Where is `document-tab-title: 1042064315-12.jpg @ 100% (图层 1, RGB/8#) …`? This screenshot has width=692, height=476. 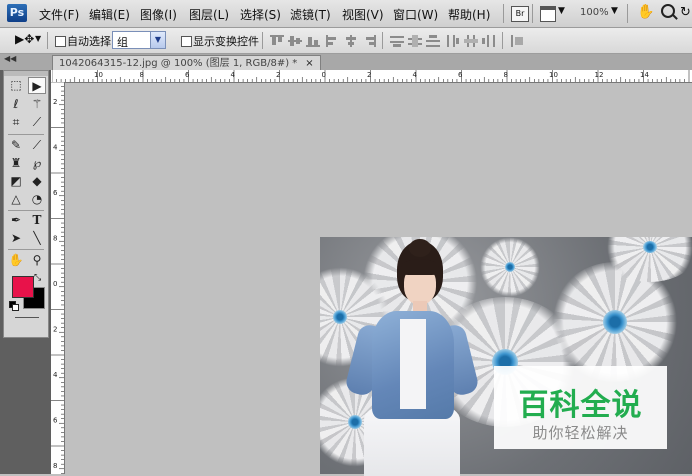
document-tab-title: 1042064315-12.jpg @ 100% (图层 1, RGB/8#) … is located at coordinates (178, 63).